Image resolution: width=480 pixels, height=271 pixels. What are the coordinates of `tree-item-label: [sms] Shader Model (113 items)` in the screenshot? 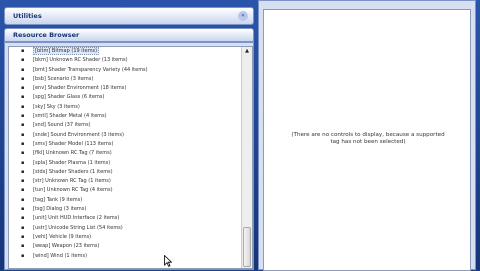 It's located at (73, 143).